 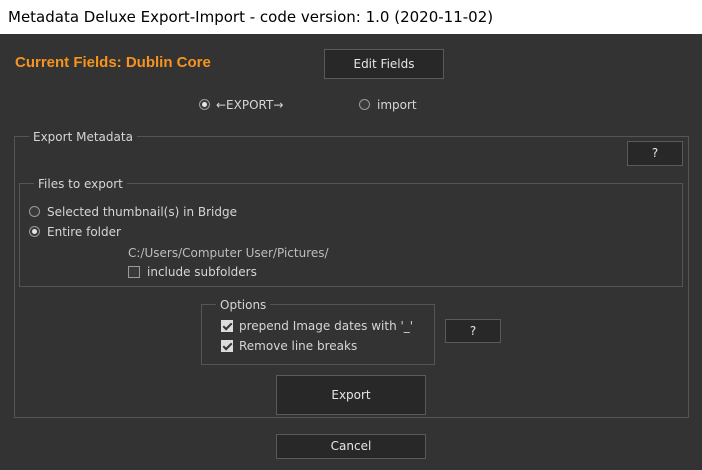 What do you see at coordinates (142, 212) in the screenshot?
I see `selected-thumbnails-label: Selected thumbnail(s) in Bridge` at bounding box center [142, 212].